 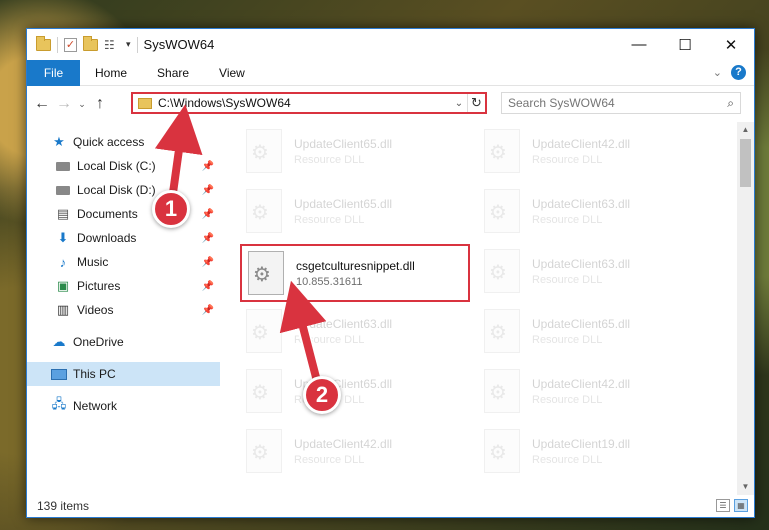 What do you see at coordinates (82, 104) in the screenshot?
I see `recent-locations-icon: ⌄` at bounding box center [82, 104].